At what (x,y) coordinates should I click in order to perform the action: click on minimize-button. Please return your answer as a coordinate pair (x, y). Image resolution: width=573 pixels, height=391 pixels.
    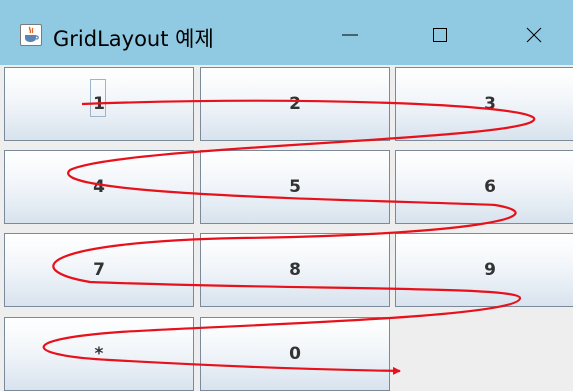
    Looking at the image, I should click on (350, 35).